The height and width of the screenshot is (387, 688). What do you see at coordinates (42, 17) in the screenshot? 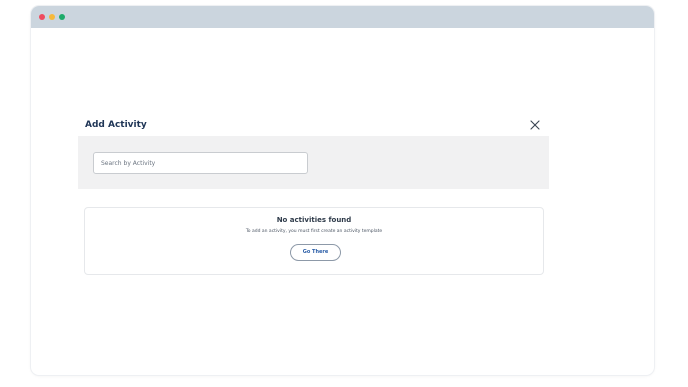
I see `window-close-button` at bounding box center [42, 17].